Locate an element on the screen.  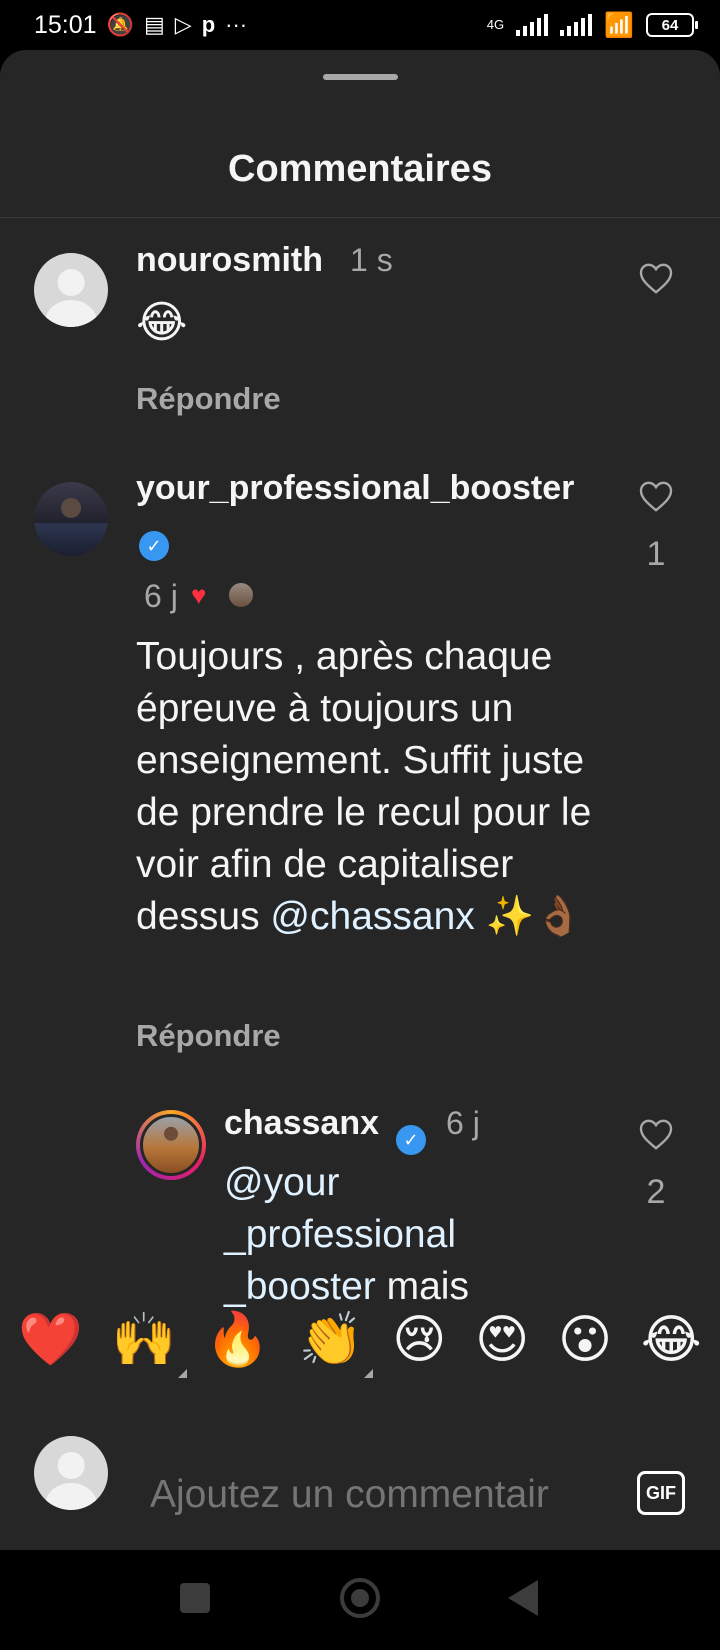
signal-icon is located at coordinates (532, 25).